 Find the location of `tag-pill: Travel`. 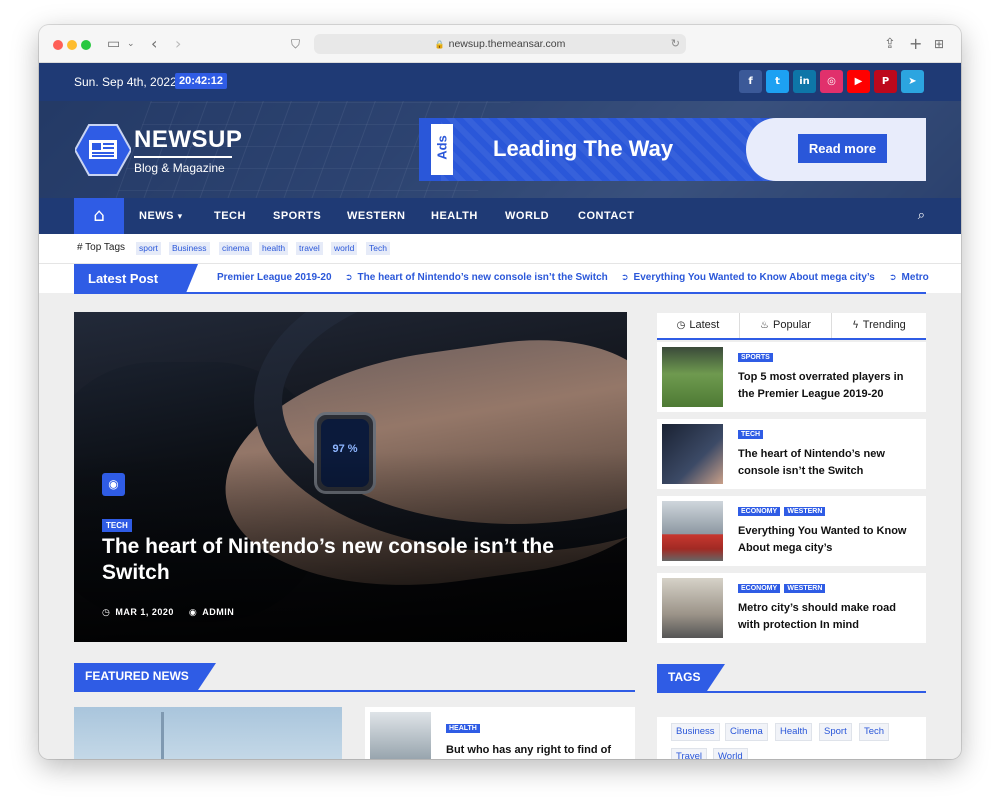

tag-pill: Travel is located at coordinates (689, 753).